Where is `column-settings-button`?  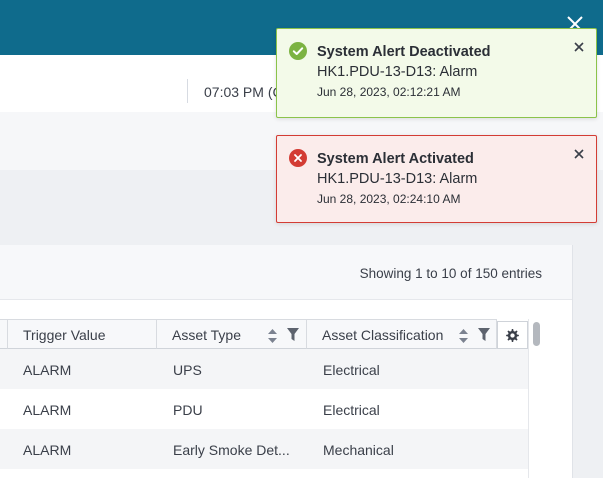
column-settings-button is located at coordinates (512, 335).